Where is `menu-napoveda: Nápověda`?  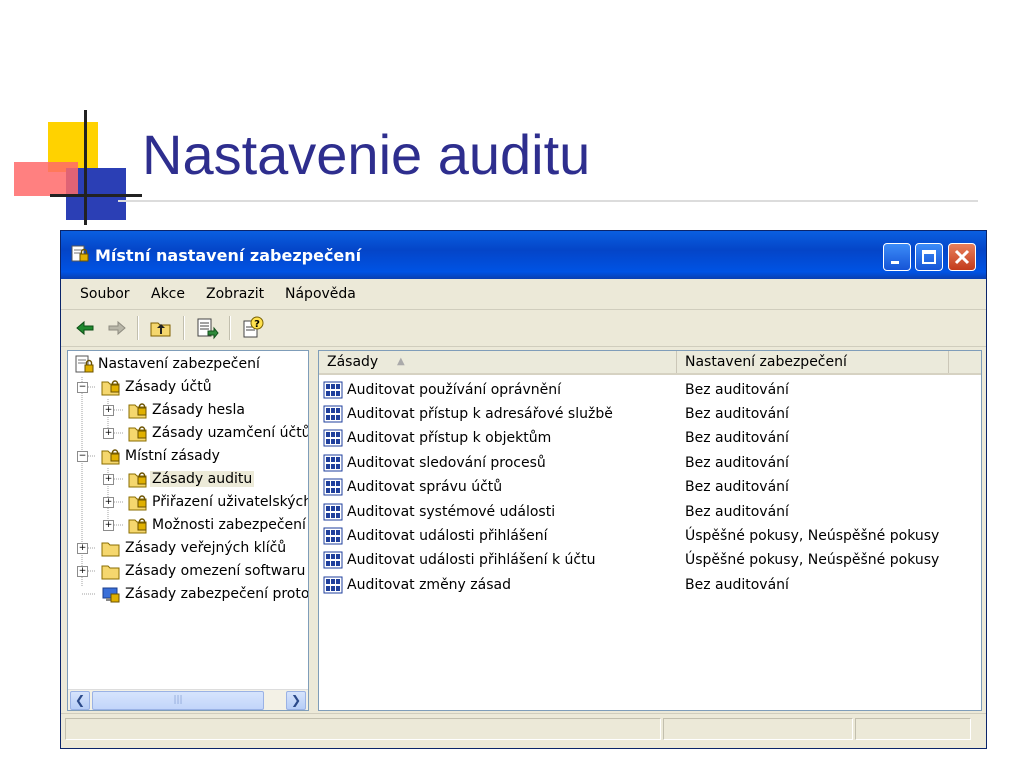
menu-napoveda: Nápověda is located at coordinates (320, 294).